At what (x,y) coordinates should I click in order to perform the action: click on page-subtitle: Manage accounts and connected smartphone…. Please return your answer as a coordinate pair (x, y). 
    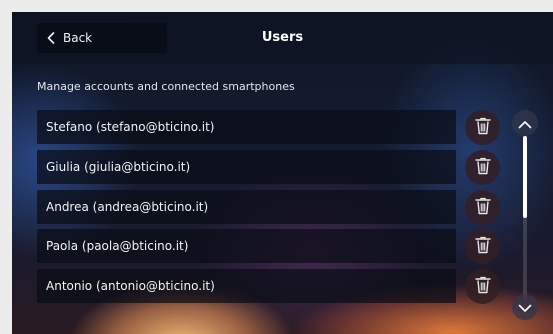
    Looking at the image, I should click on (166, 86).